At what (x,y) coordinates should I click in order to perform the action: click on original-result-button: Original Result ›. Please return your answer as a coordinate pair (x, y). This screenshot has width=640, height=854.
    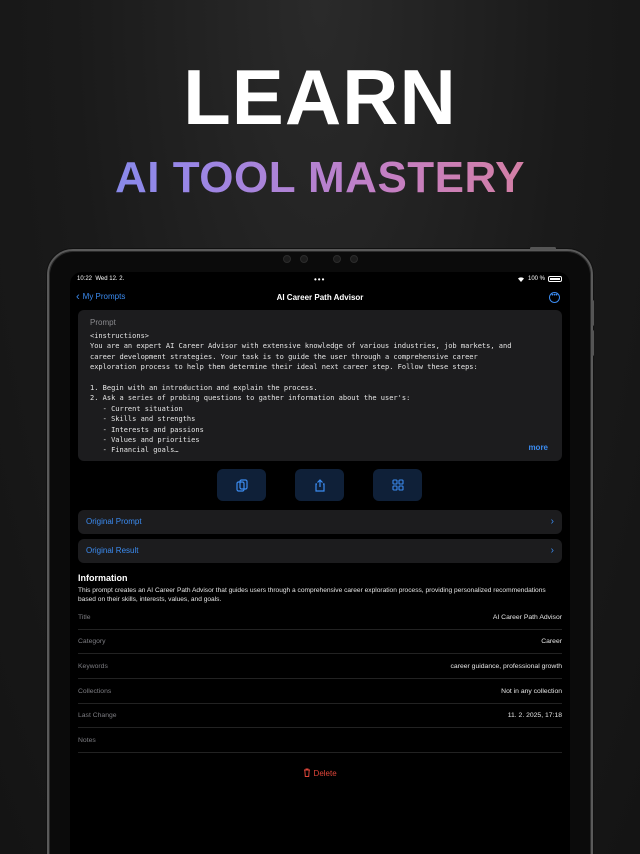
    Looking at the image, I should click on (320, 551).